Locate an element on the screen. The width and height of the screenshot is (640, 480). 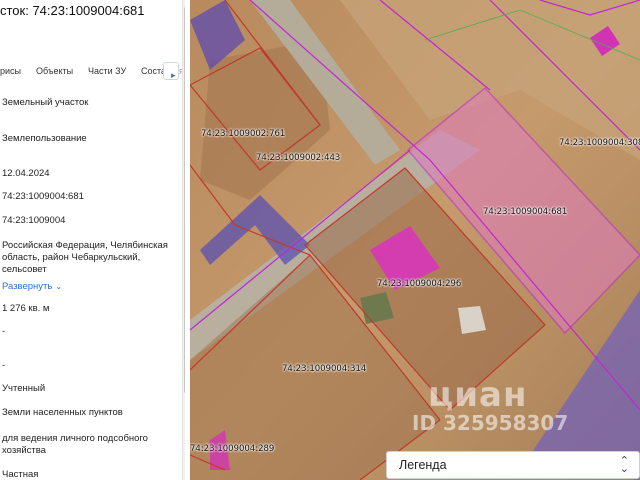
watermark-brand: циан is located at coordinates (478, 395).